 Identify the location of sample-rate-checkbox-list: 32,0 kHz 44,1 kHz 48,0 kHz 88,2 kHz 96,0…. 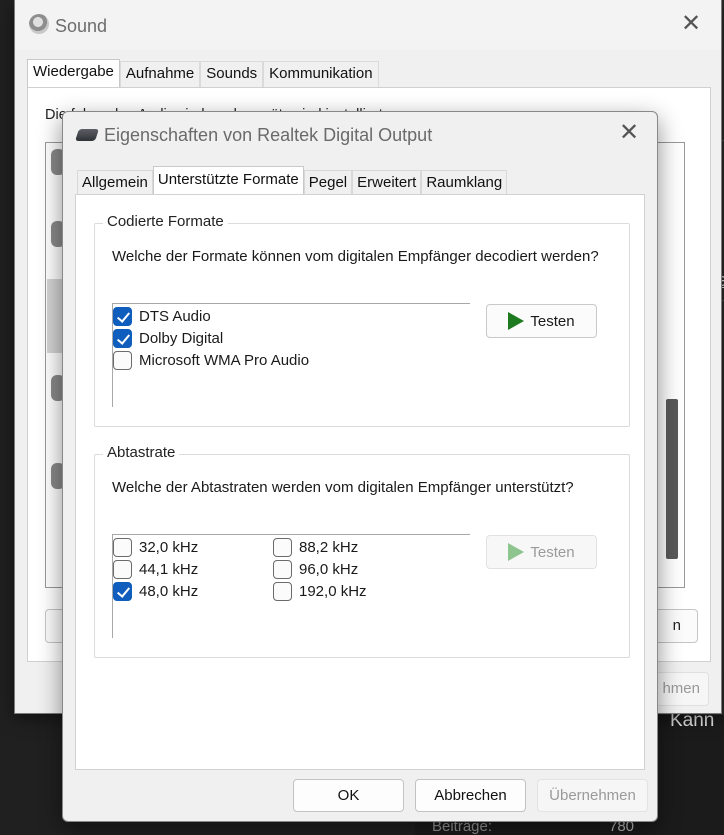
(291, 586).